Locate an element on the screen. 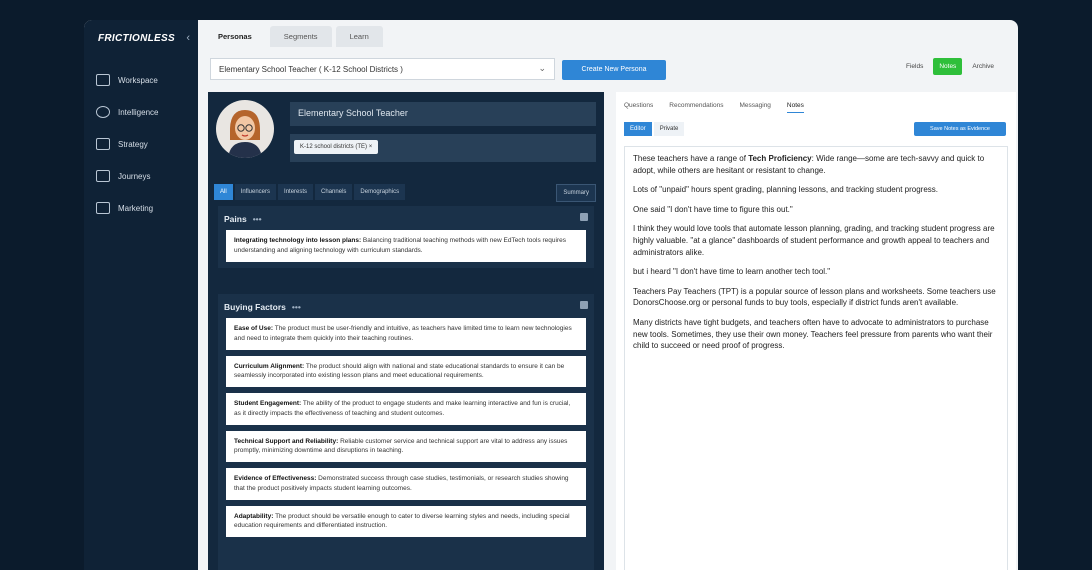  tab-editor: Editor is located at coordinates (638, 129).